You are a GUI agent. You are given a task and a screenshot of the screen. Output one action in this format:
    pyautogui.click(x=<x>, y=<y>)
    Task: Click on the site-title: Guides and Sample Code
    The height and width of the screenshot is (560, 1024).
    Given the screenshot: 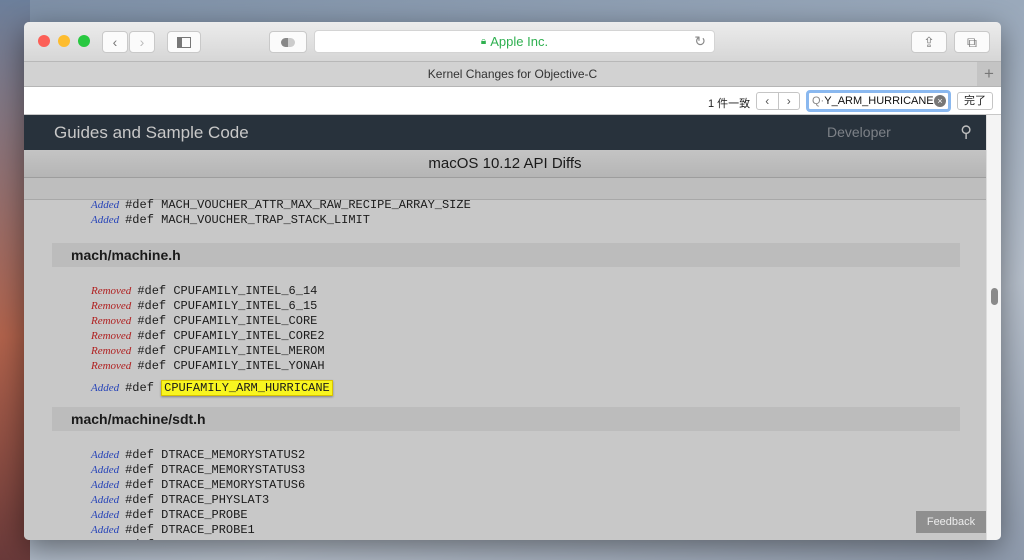 What is the action you would take?
    pyautogui.click(x=151, y=132)
    